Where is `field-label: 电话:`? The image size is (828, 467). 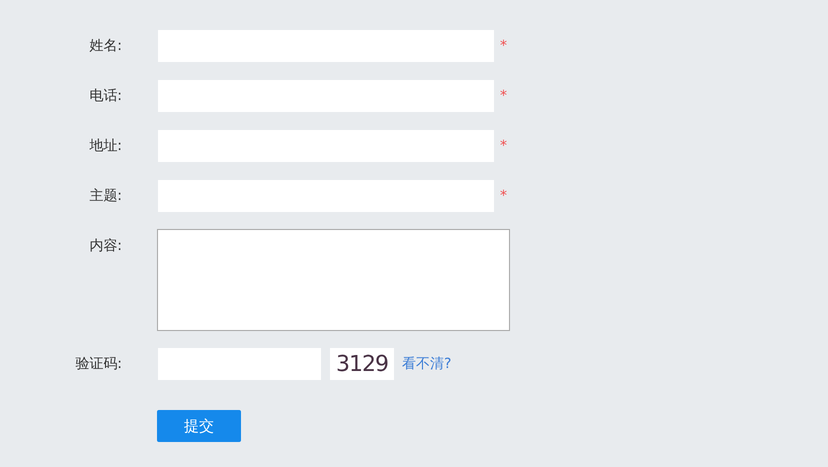
field-label: 电话: is located at coordinates (105, 96).